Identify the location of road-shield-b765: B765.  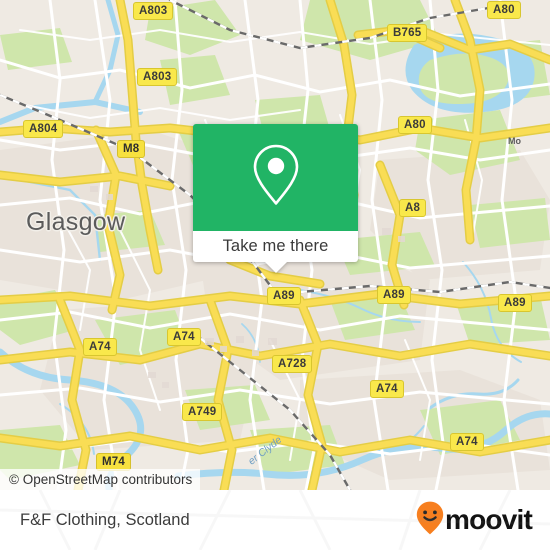
(407, 33).